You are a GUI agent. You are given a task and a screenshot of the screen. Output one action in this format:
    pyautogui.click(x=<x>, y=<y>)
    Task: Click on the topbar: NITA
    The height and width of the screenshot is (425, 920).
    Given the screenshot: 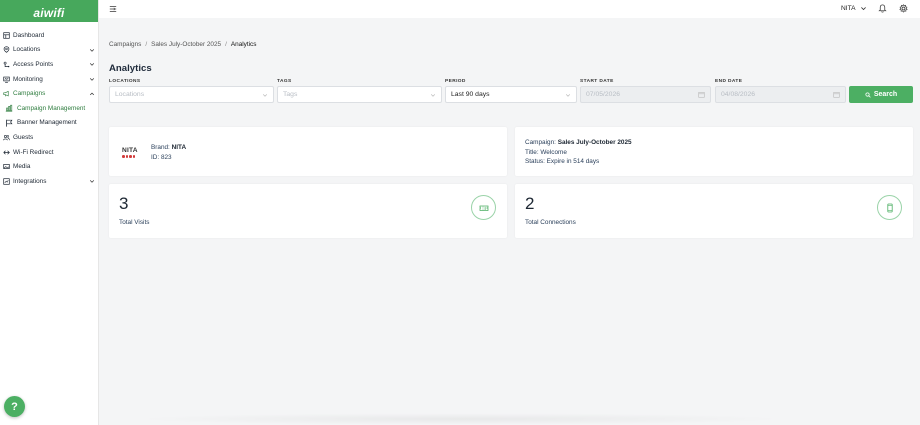 What is the action you would take?
    pyautogui.click(x=509, y=9)
    